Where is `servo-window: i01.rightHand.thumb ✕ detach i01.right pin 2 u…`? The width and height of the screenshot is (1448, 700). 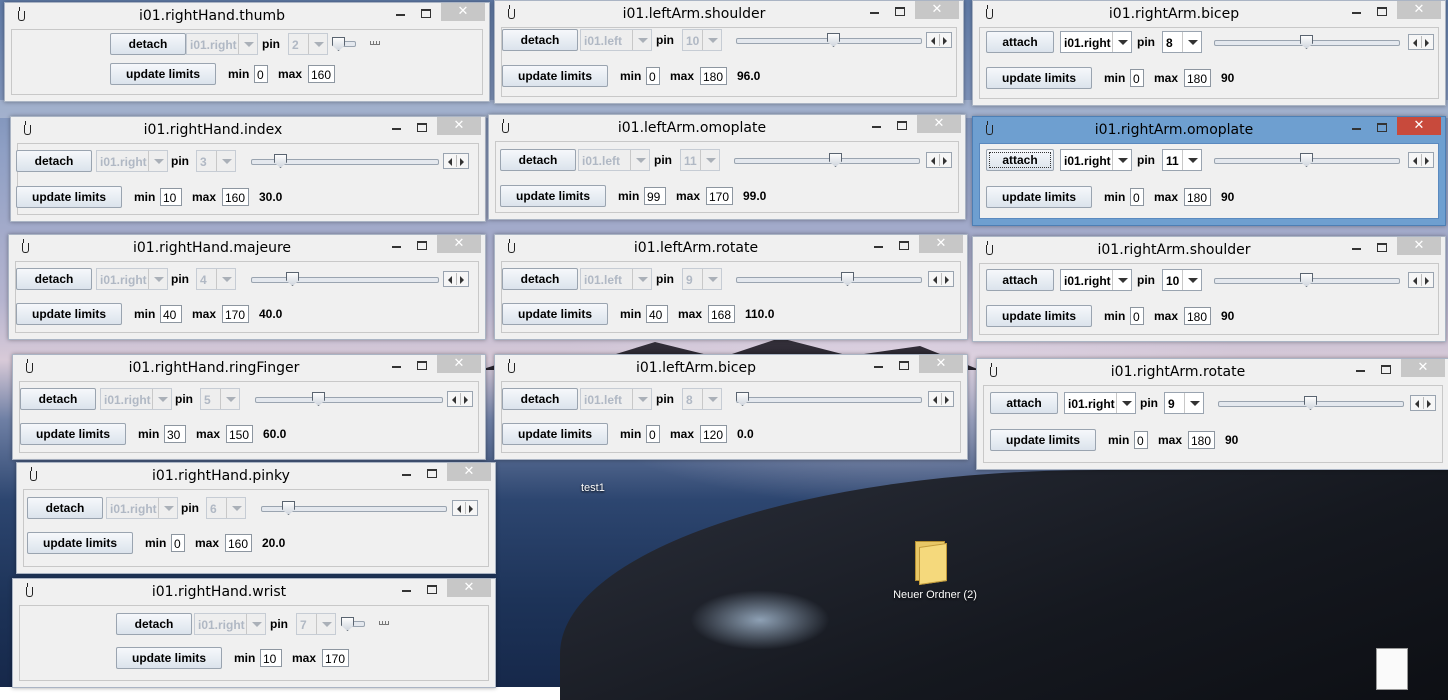 servo-window: i01.rightHand.thumb ✕ detach i01.right pin 2 u… is located at coordinates (247, 52).